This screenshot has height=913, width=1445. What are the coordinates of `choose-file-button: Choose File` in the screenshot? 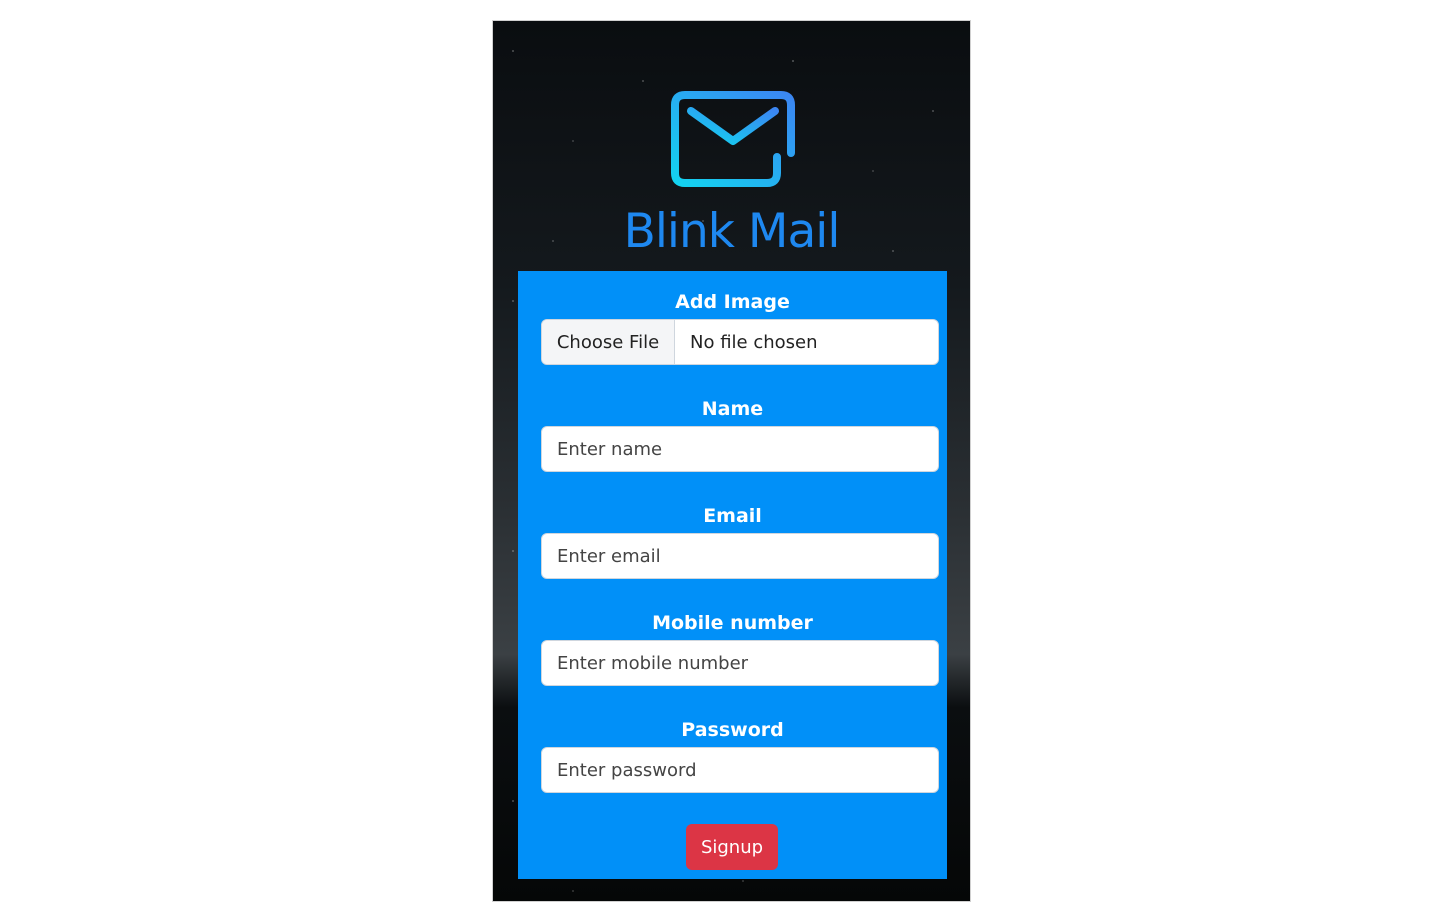 It's located at (608, 342).